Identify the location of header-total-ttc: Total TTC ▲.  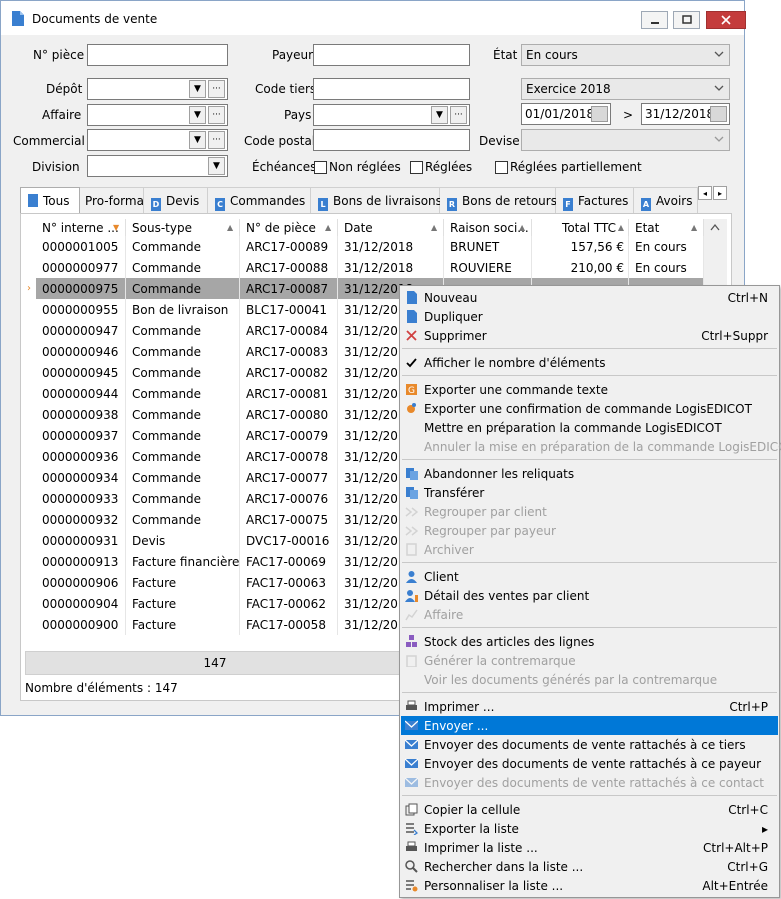
(580, 228).